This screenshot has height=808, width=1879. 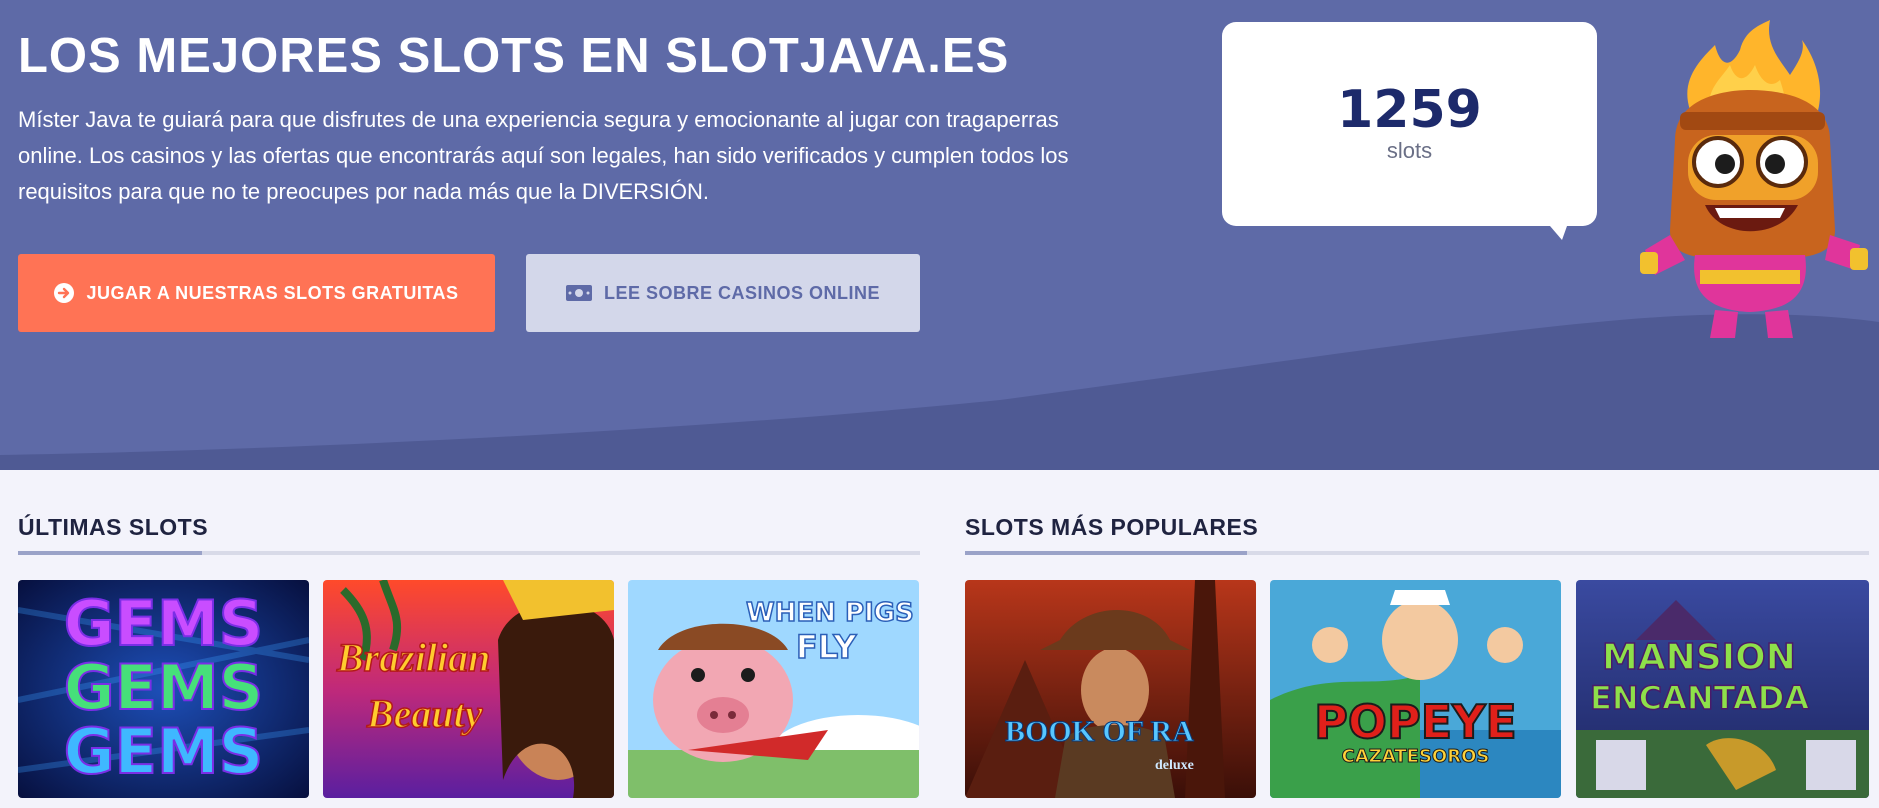 I want to click on mansion-encantada-logo-line-1: MANSION, so click(x=1698, y=658).